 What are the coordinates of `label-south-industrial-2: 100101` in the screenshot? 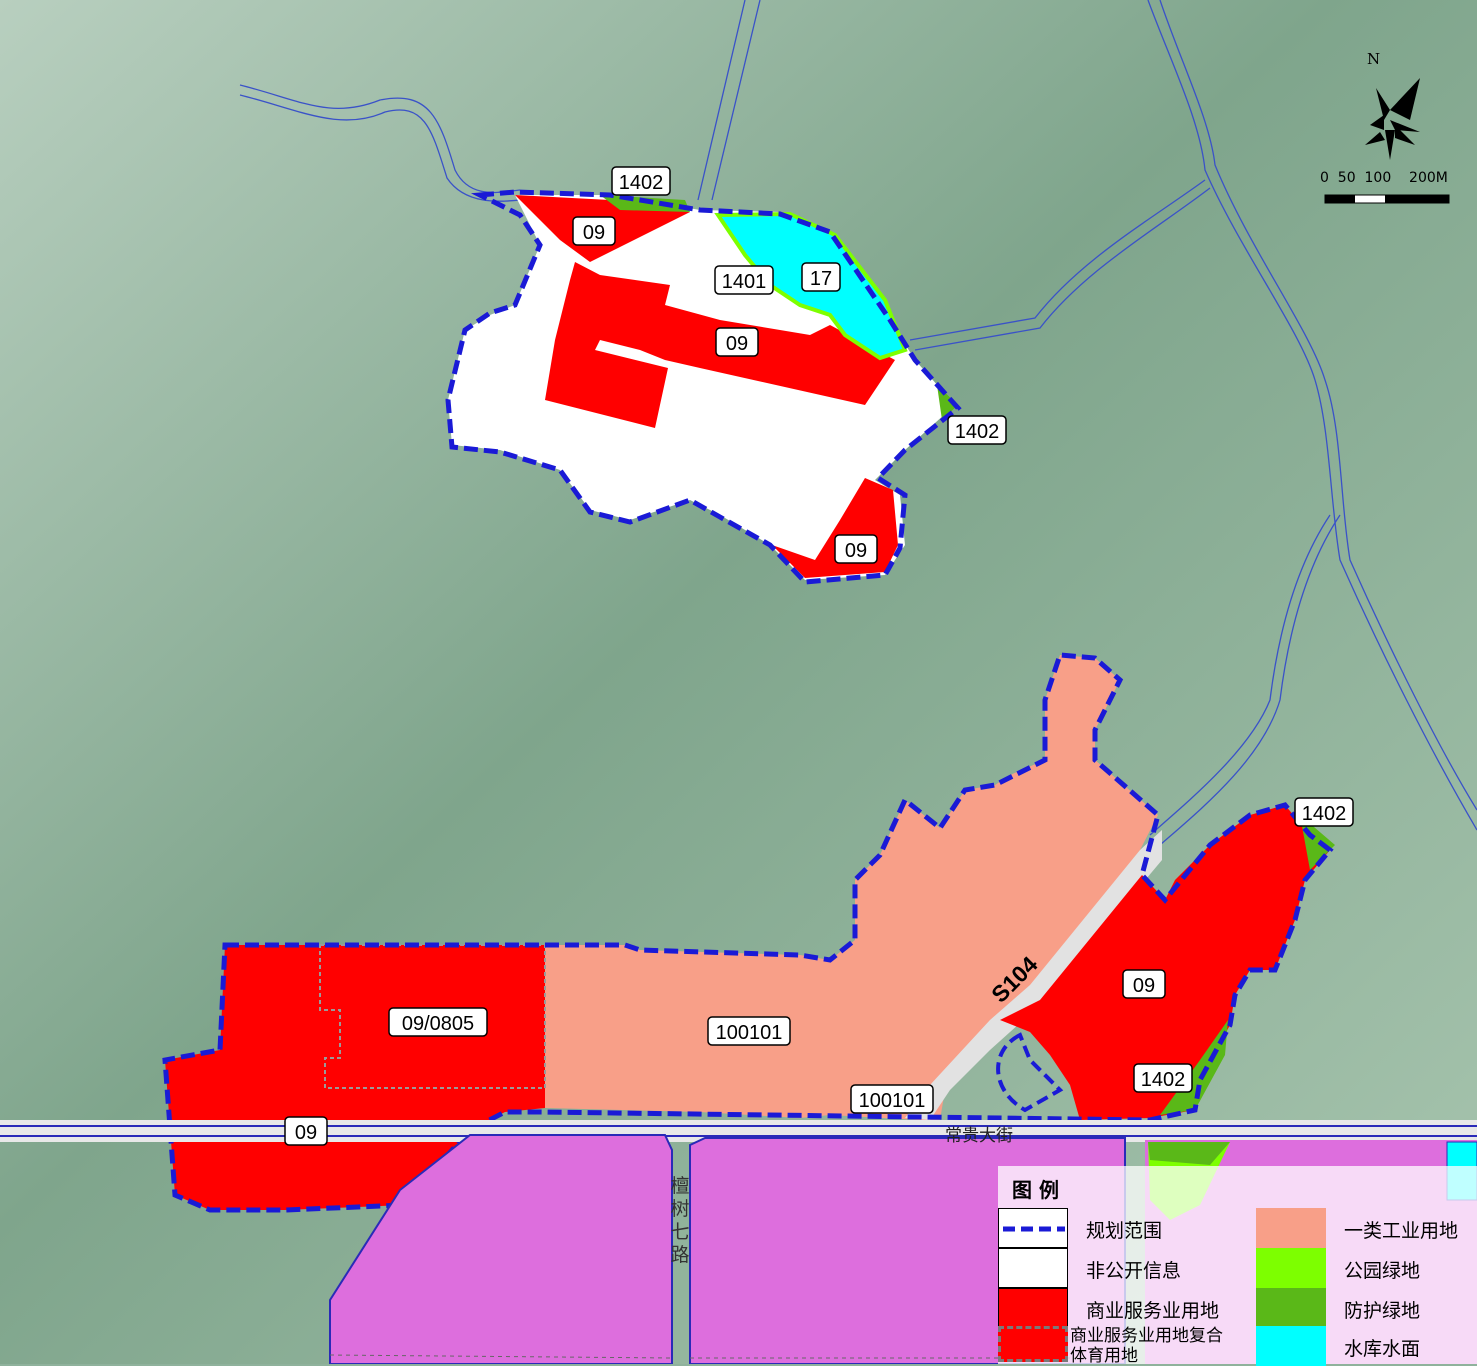 It's located at (892, 1099).